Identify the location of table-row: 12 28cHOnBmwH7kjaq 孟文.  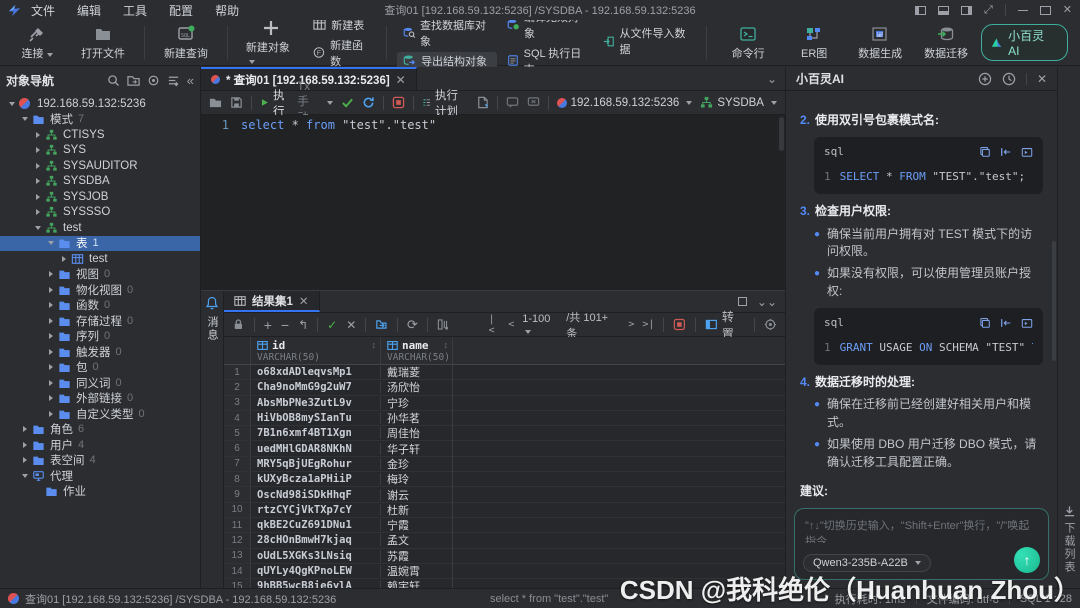
(504, 540).